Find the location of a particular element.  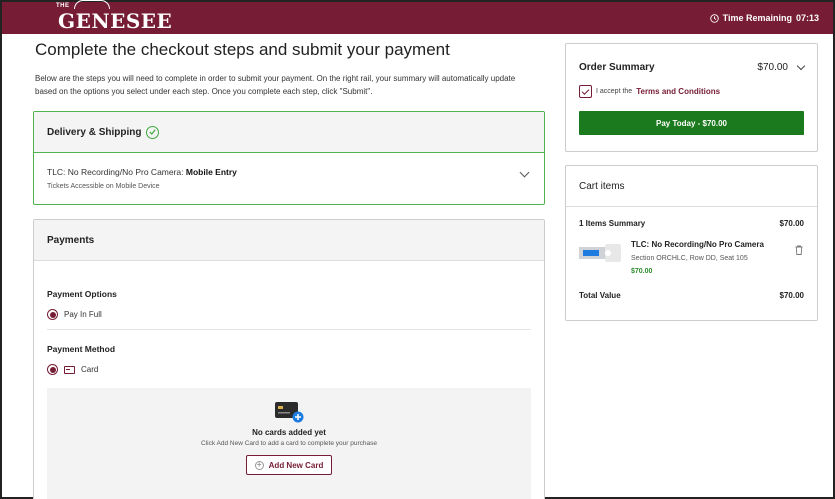

cart-summary-price: $70.00 is located at coordinates (791, 223).